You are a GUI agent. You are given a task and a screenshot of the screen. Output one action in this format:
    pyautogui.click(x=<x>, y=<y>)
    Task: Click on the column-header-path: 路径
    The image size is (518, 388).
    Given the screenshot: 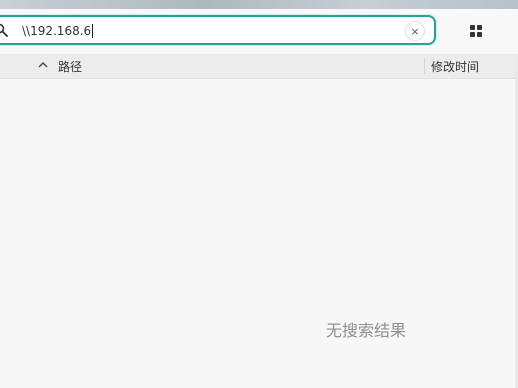 What is the action you would take?
    pyautogui.click(x=70, y=66)
    